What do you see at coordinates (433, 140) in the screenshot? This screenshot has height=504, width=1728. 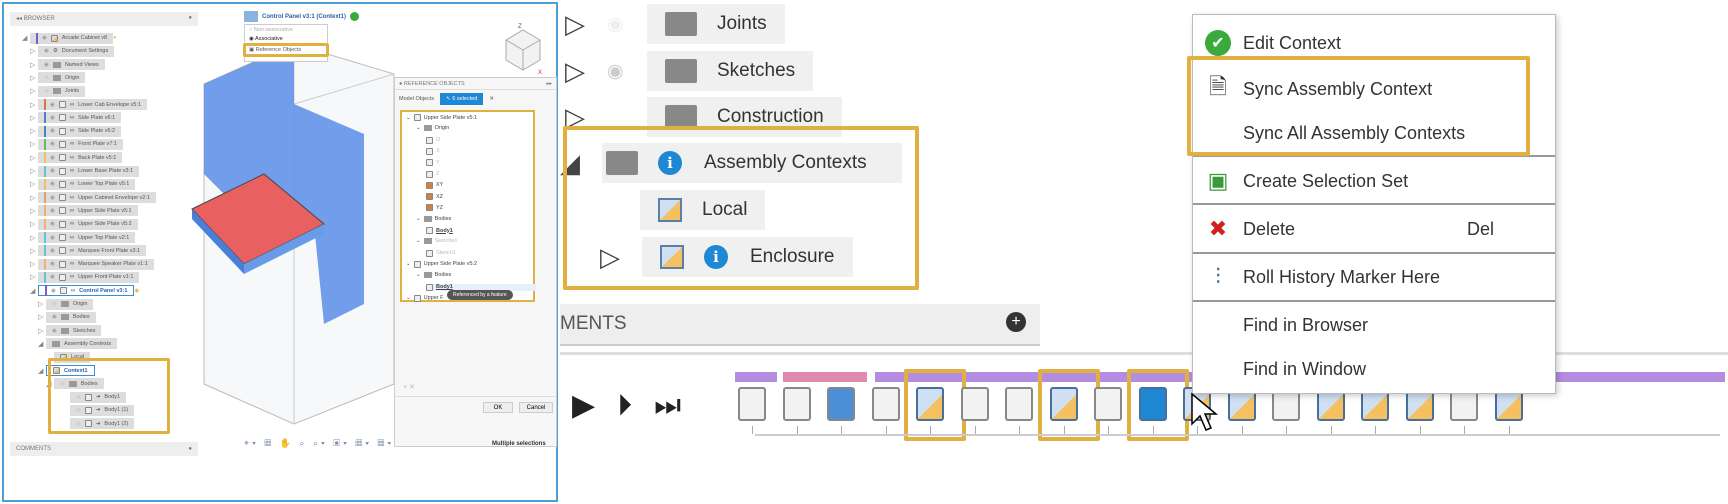 I see `reference-item: O` at bounding box center [433, 140].